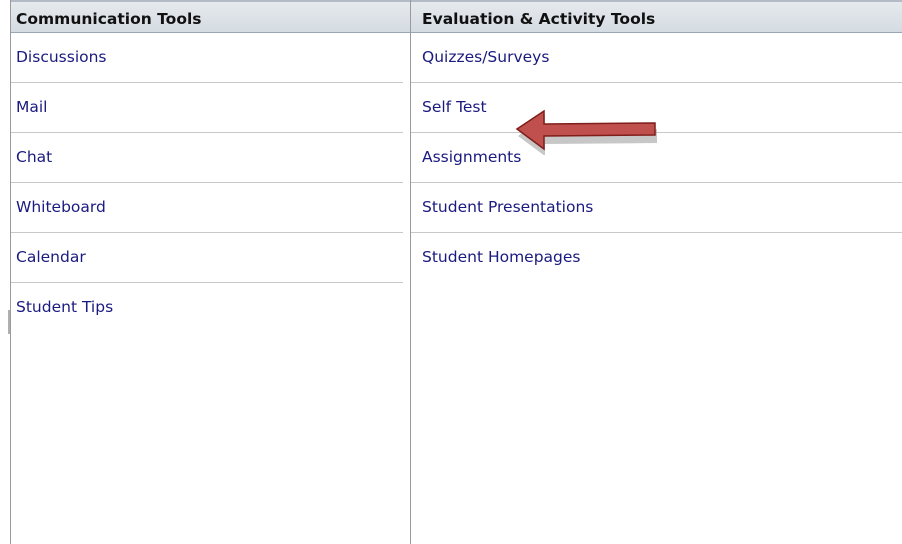 Image resolution: width=902 pixels, height=544 pixels. Describe the element at coordinates (656, 208) in the screenshot. I see `tool-link-student-presentations: Student Presentations` at that location.